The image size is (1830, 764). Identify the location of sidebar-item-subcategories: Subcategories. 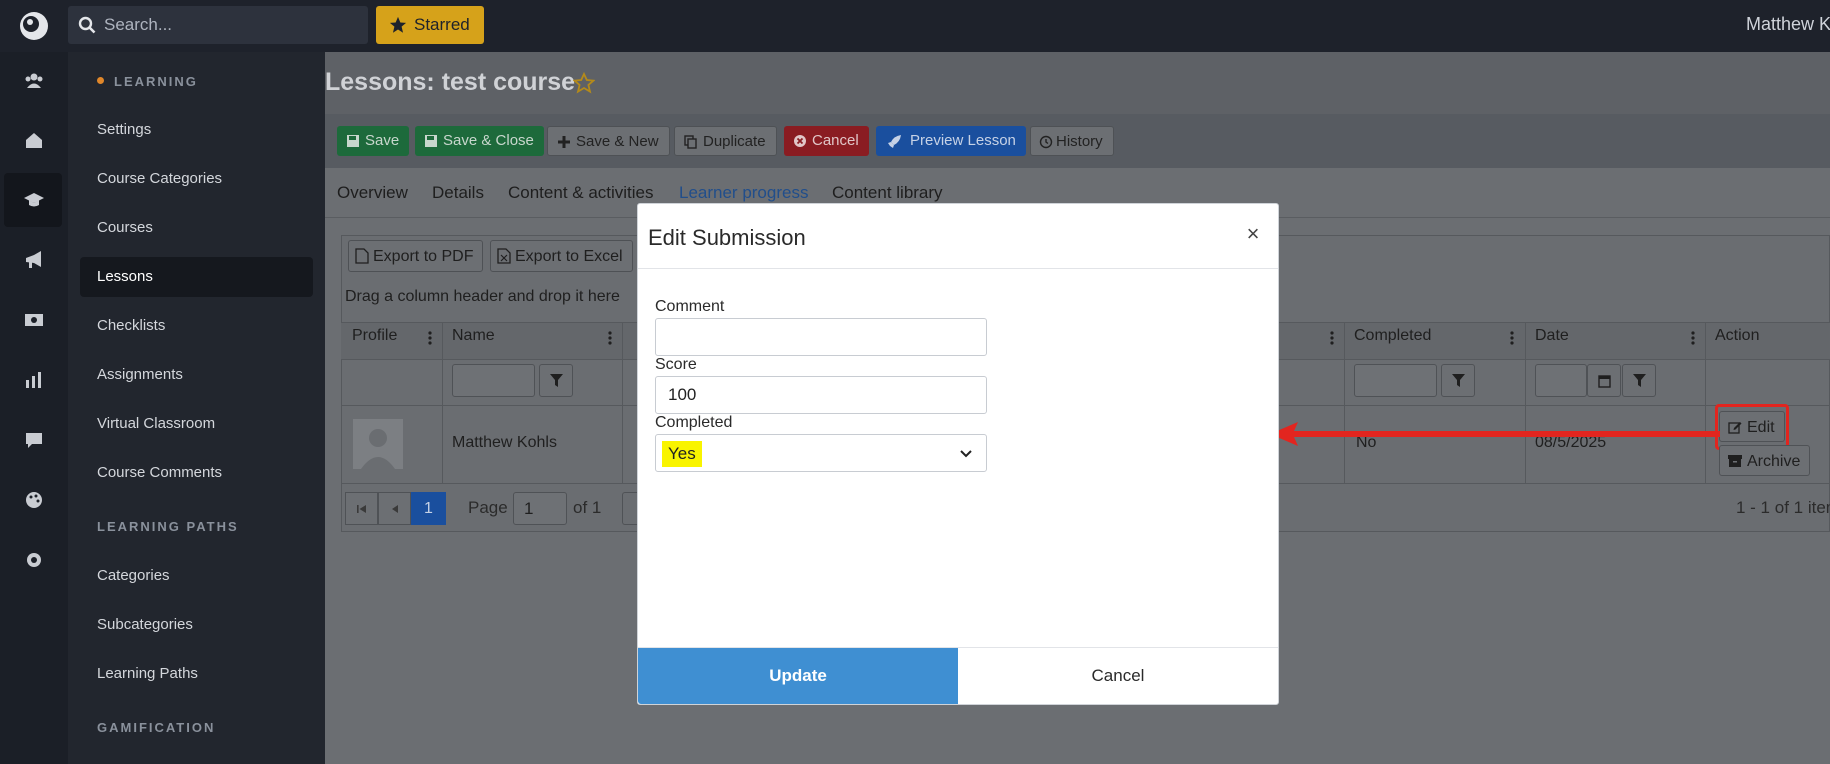
(196, 625).